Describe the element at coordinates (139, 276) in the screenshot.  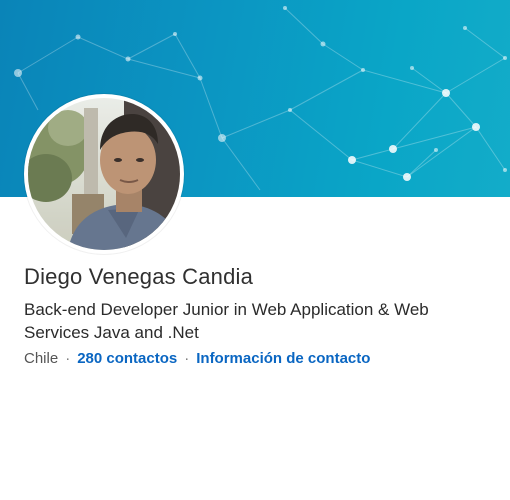
I see `profile-name: Diego Venegas Candia` at that location.